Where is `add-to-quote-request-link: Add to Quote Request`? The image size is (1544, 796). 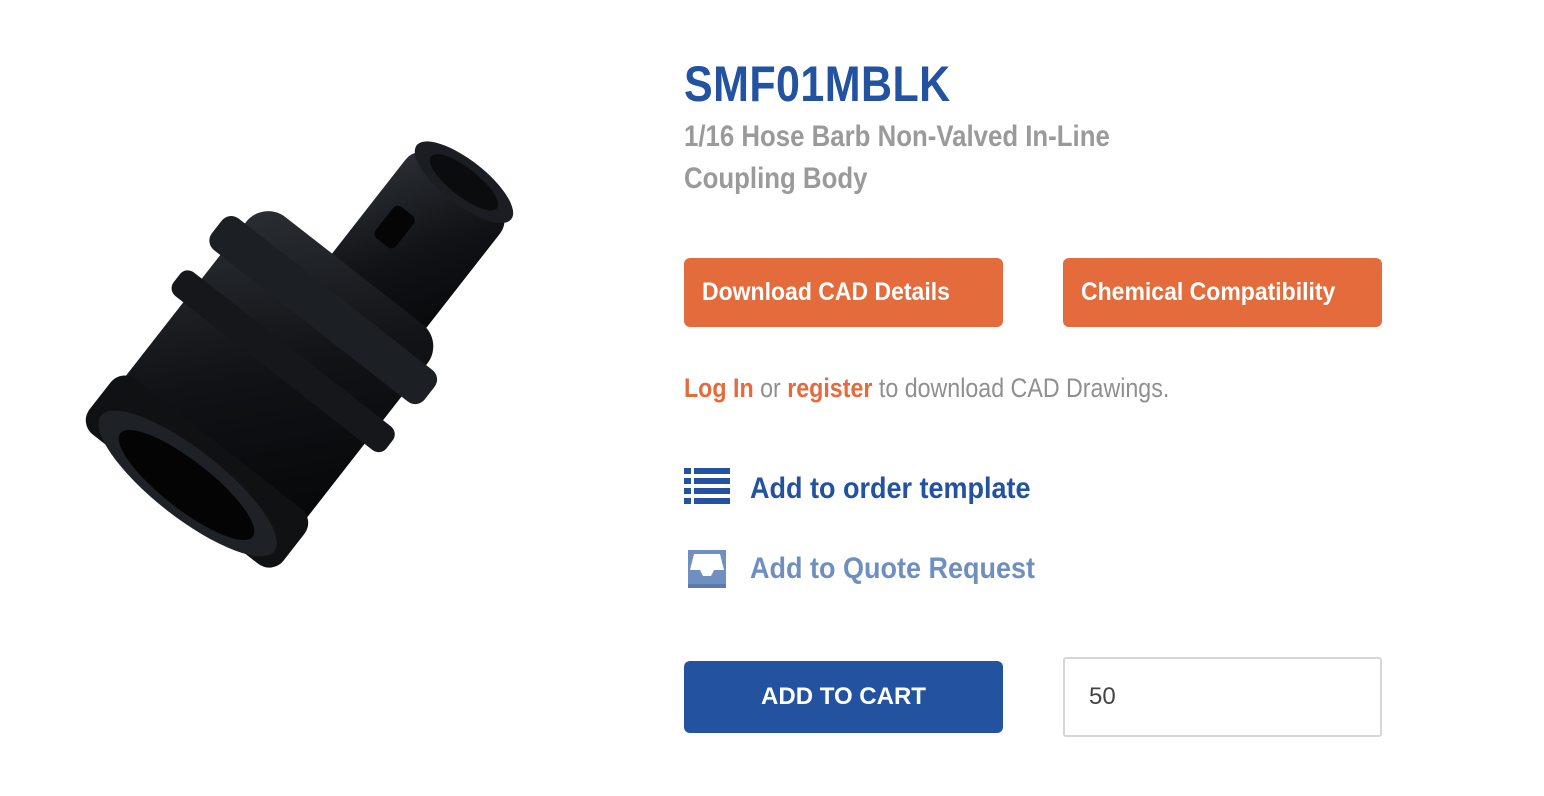 add-to-quote-request-link: Add to Quote Request is located at coordinates (875, 569).